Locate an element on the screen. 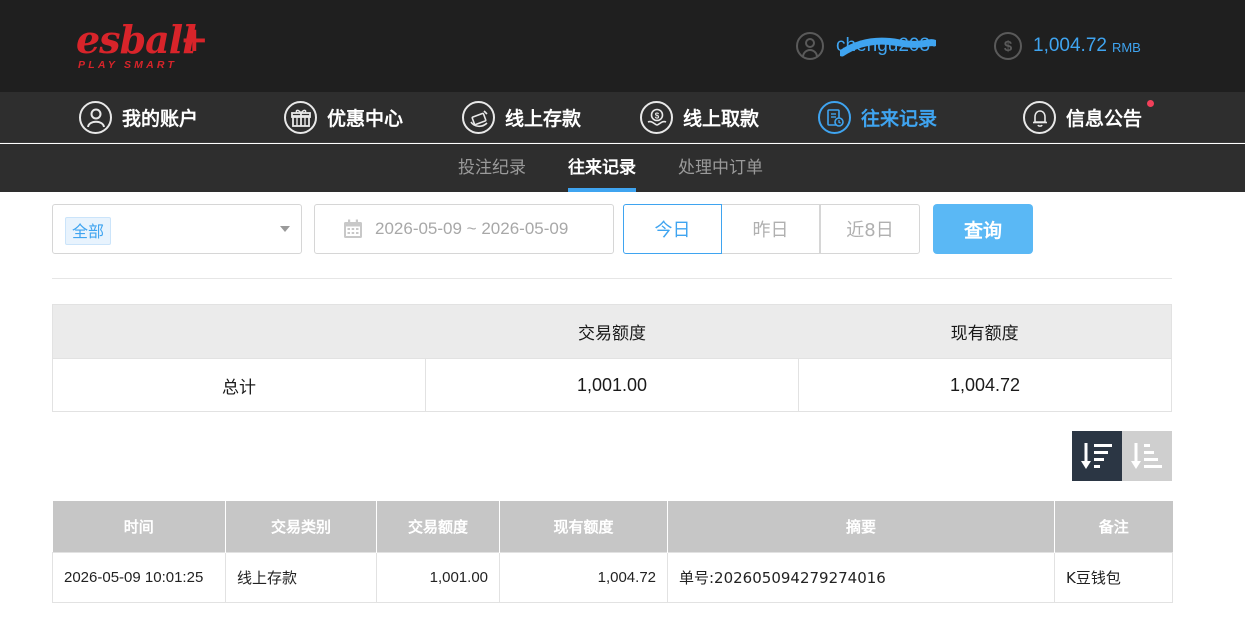 Image resolution: width=1245 pixels, height=618 pixels. nav-transaction-records: 往来记录 is located at coordinates (877, 117).